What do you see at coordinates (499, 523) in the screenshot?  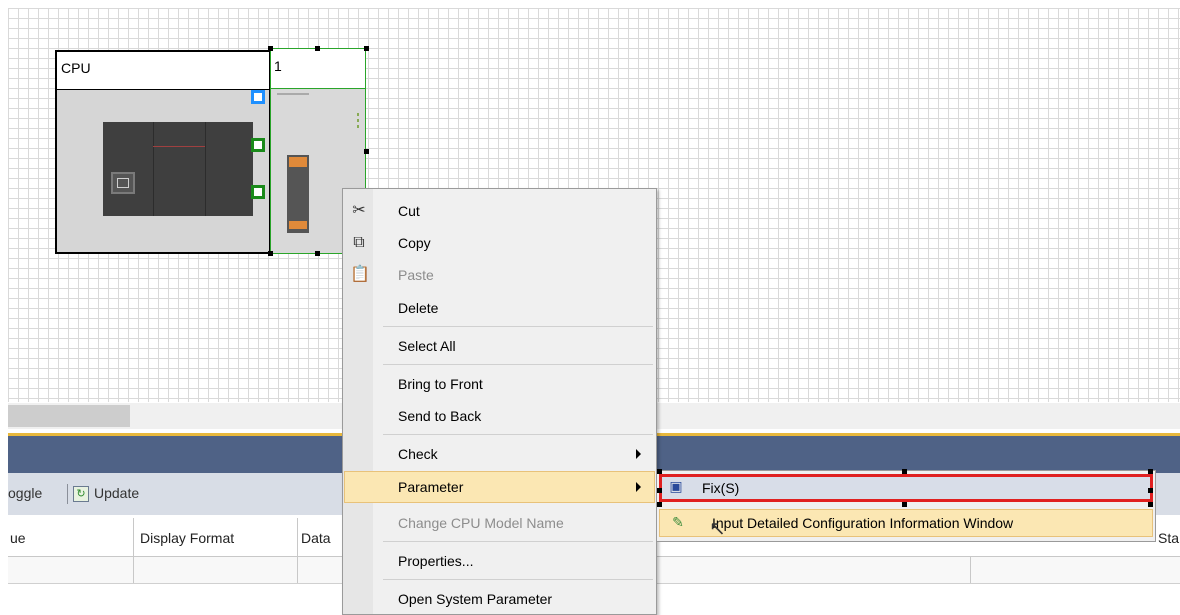 I see `menu-item-change-cpu-model-name: Change CPU Model Name` at bounding box center [499, 523].